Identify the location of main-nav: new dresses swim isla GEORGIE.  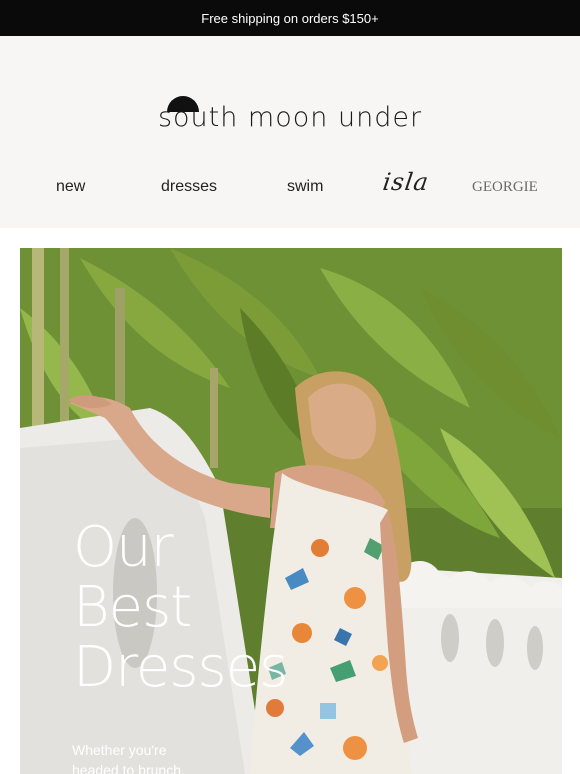
(290, 186).